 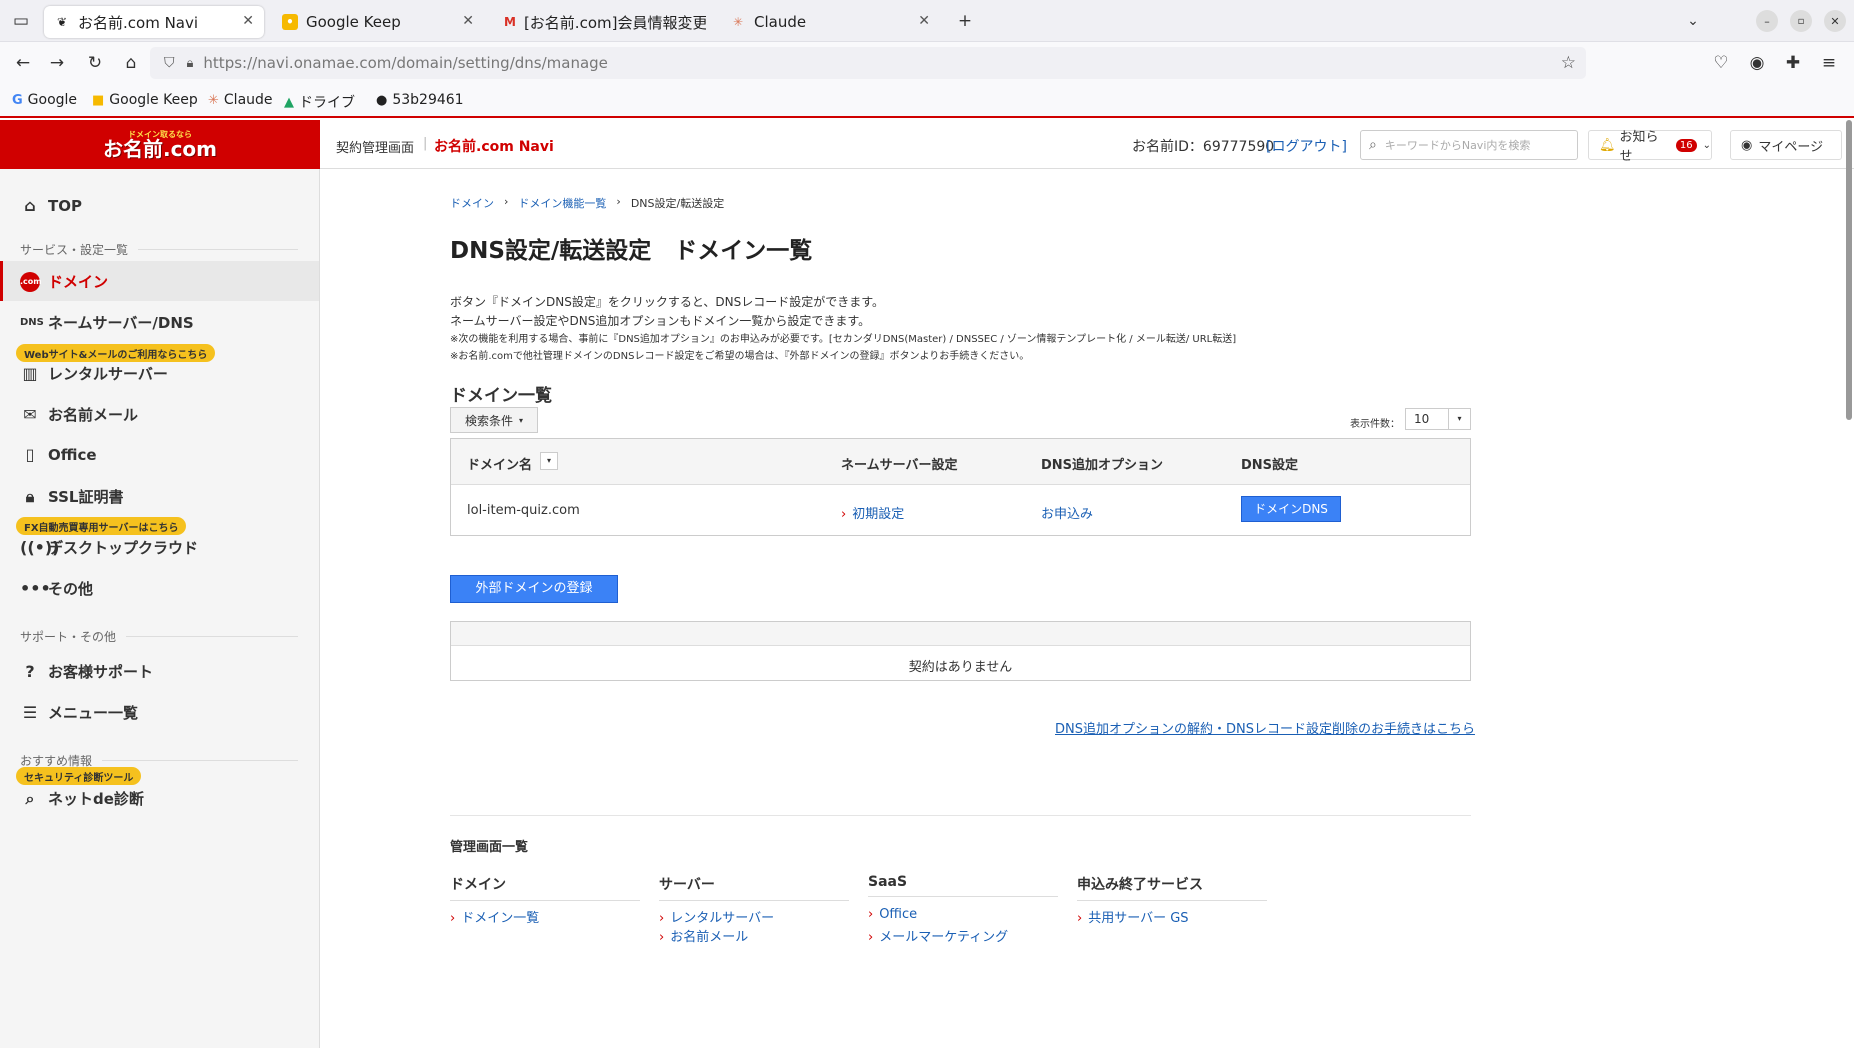 What do you see at coordinates (1686, 145) in the screenshot?
I see `notice-count-badge: 16` at bounding box center [1686, 145].